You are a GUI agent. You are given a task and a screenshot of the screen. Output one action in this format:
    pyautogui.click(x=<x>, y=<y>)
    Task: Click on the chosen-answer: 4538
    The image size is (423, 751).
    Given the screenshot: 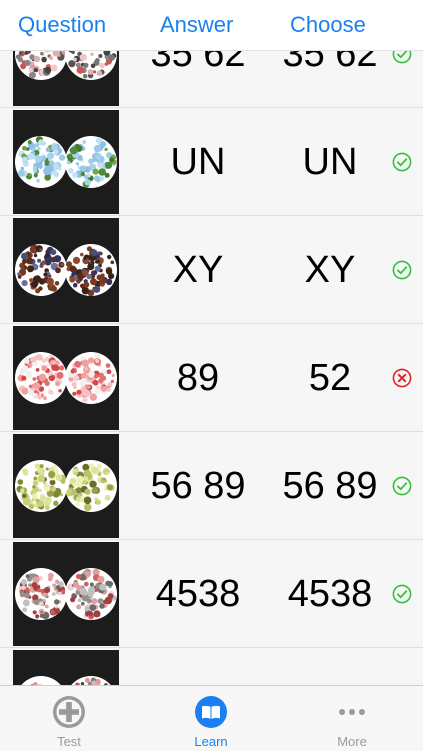 What is the action you would take?
    pyautogui.click(x=330, y=594)
    